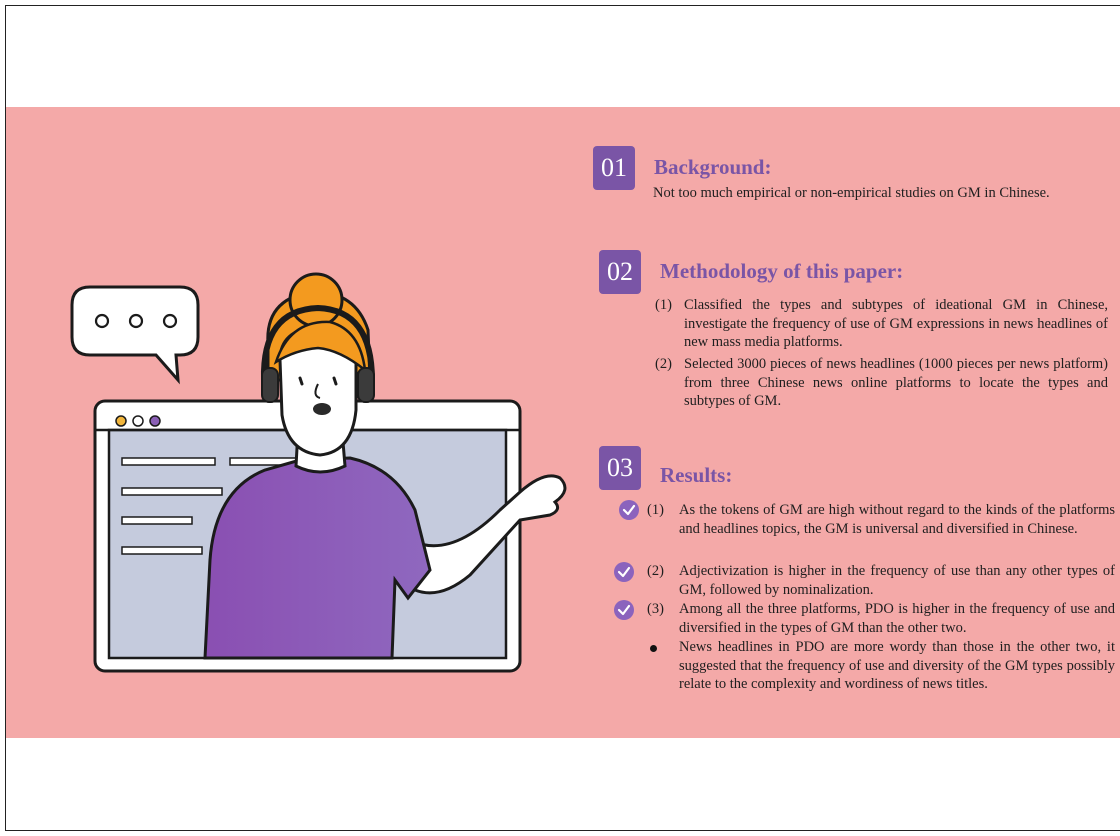 The width and height of the screenshot is (1120, 836). I want to click on section-heading: Background:, so click(713, 167).